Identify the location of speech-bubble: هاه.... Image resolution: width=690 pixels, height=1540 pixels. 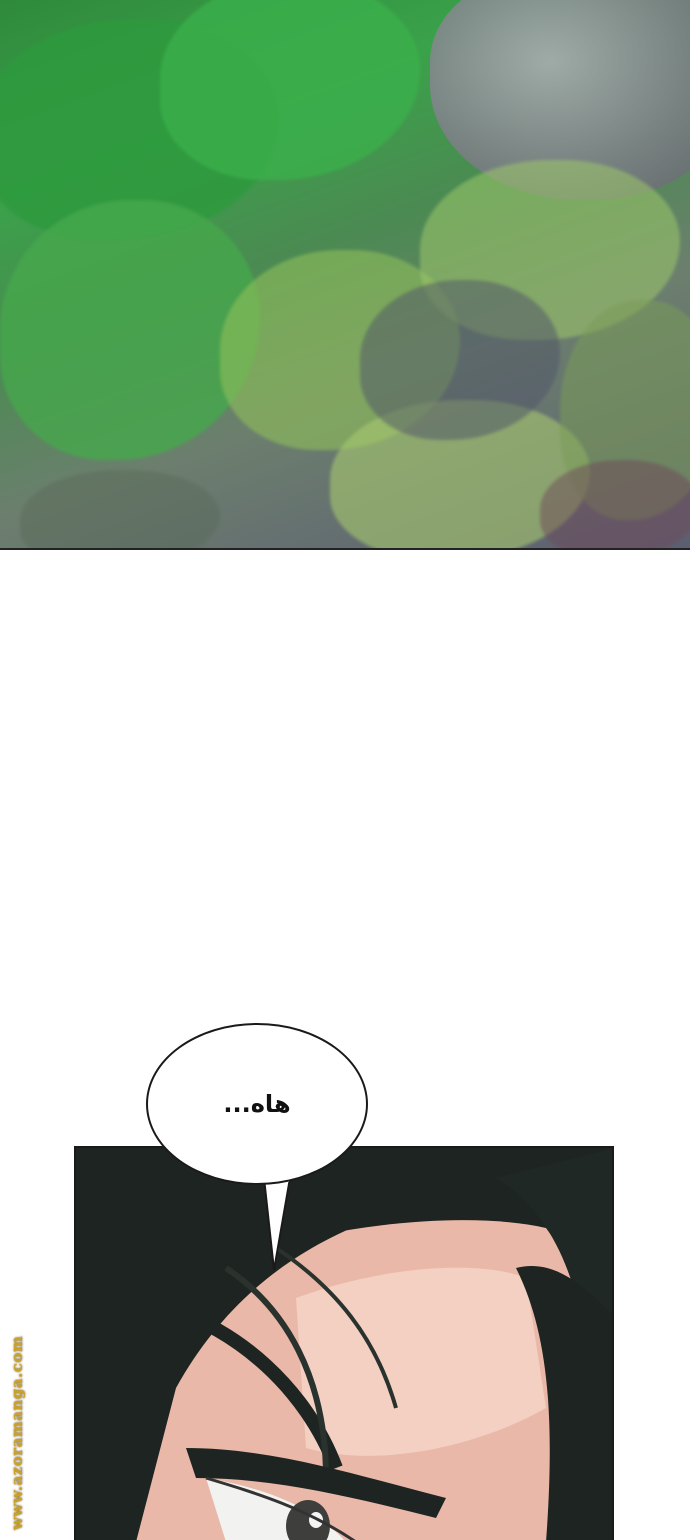
(257, 1104).